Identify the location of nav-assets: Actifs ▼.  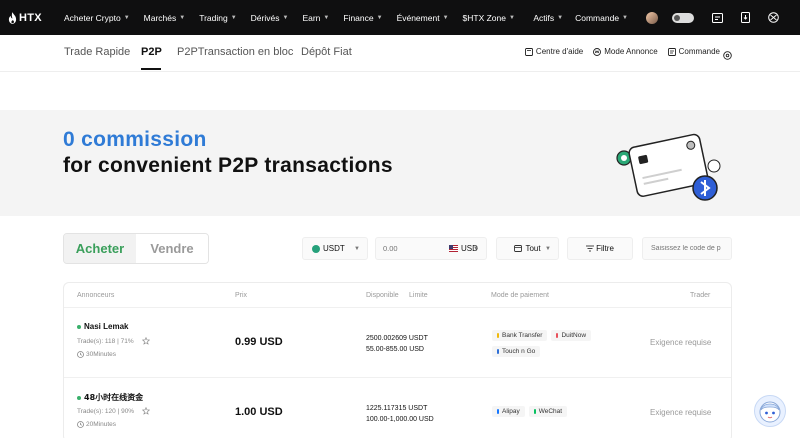
(548, 18).